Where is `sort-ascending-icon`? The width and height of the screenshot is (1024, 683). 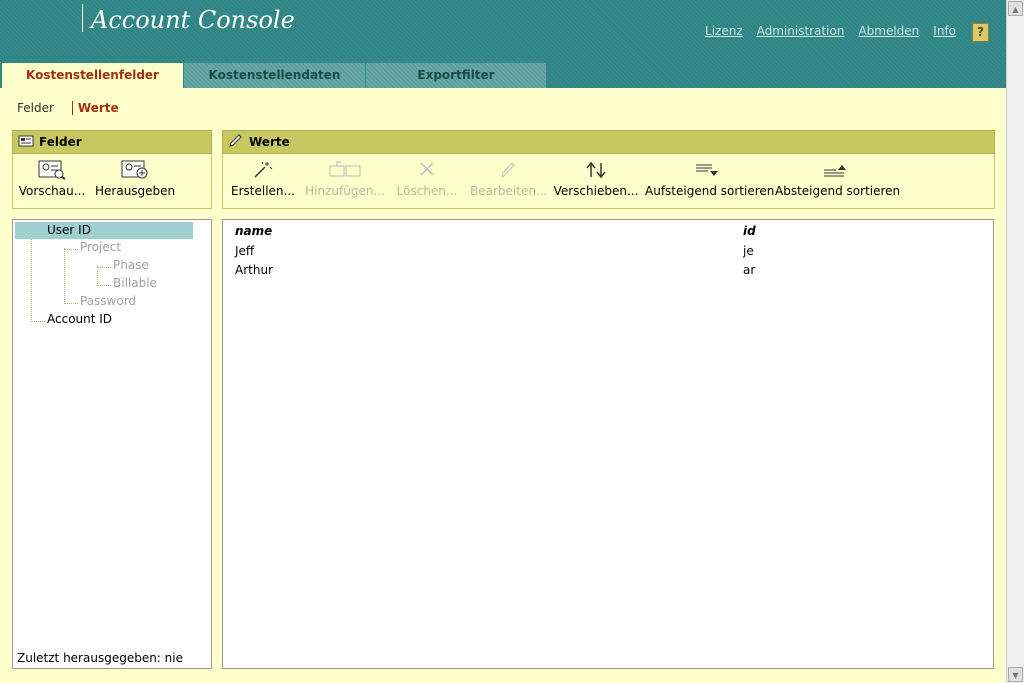
sort-ascending-icon is located at coordinates (707, 172).